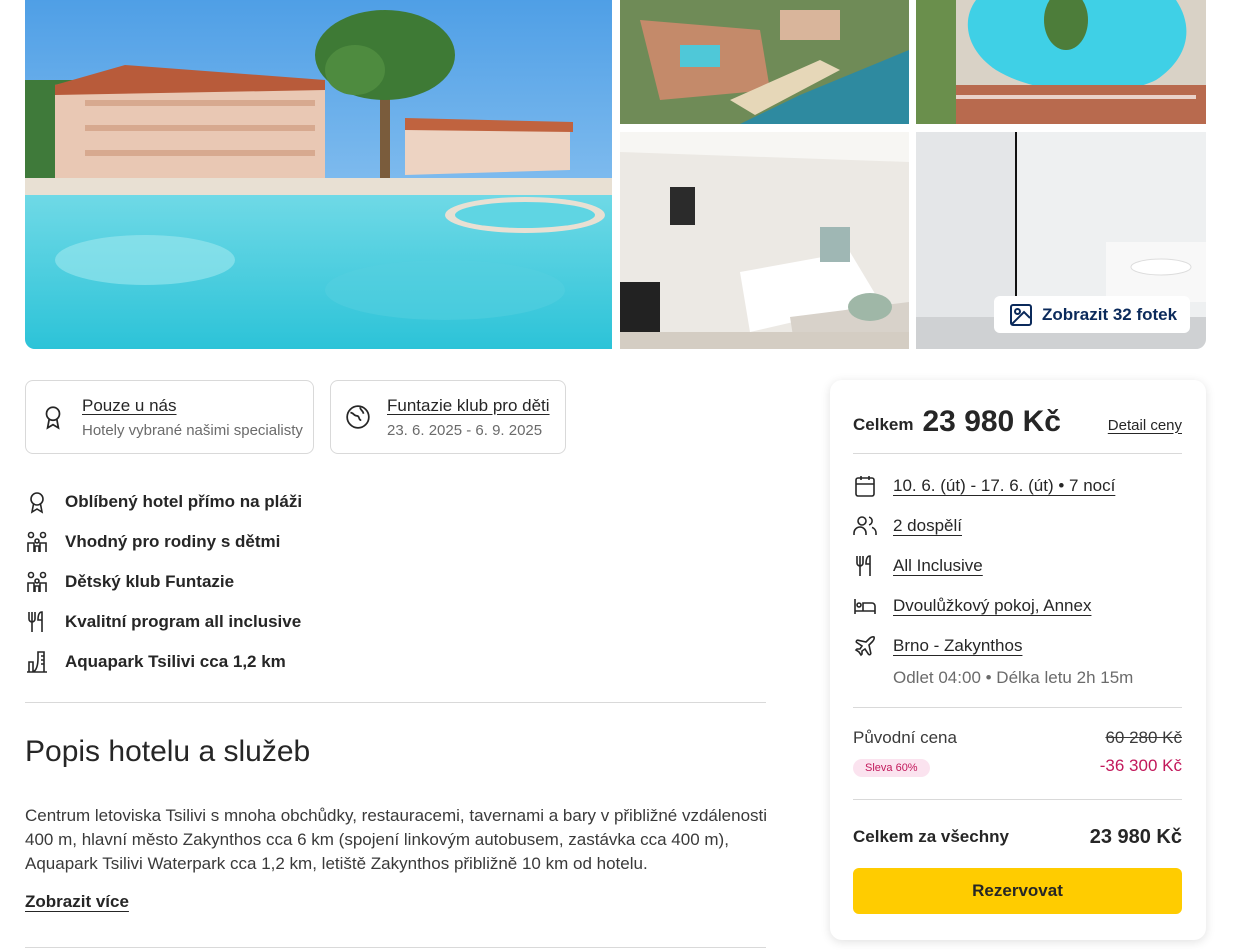  Describe the element at coordinates (931, 836) in the screenshot. I see `grand-total-label: Celkem za všechny` at that location.